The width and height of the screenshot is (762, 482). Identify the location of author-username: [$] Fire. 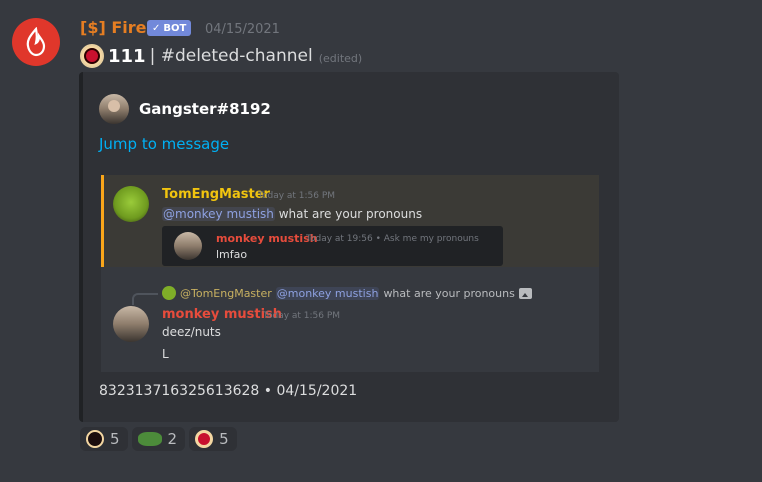
(113, 27).